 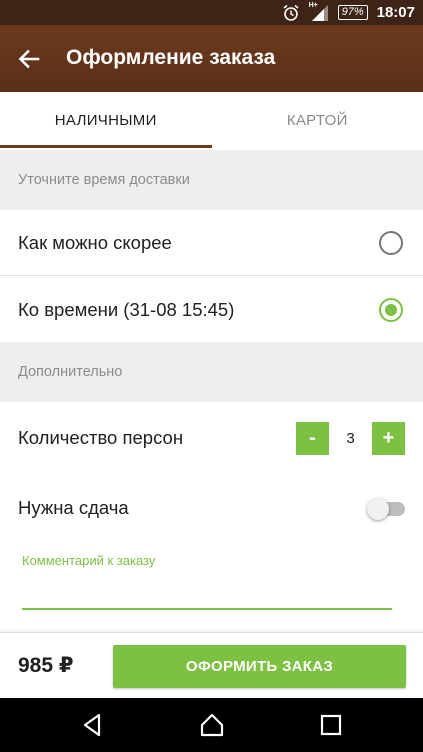 I want to click on delivery-option-scheduled: Ко времени (31-08 15:45), so click(x=211, y=309).